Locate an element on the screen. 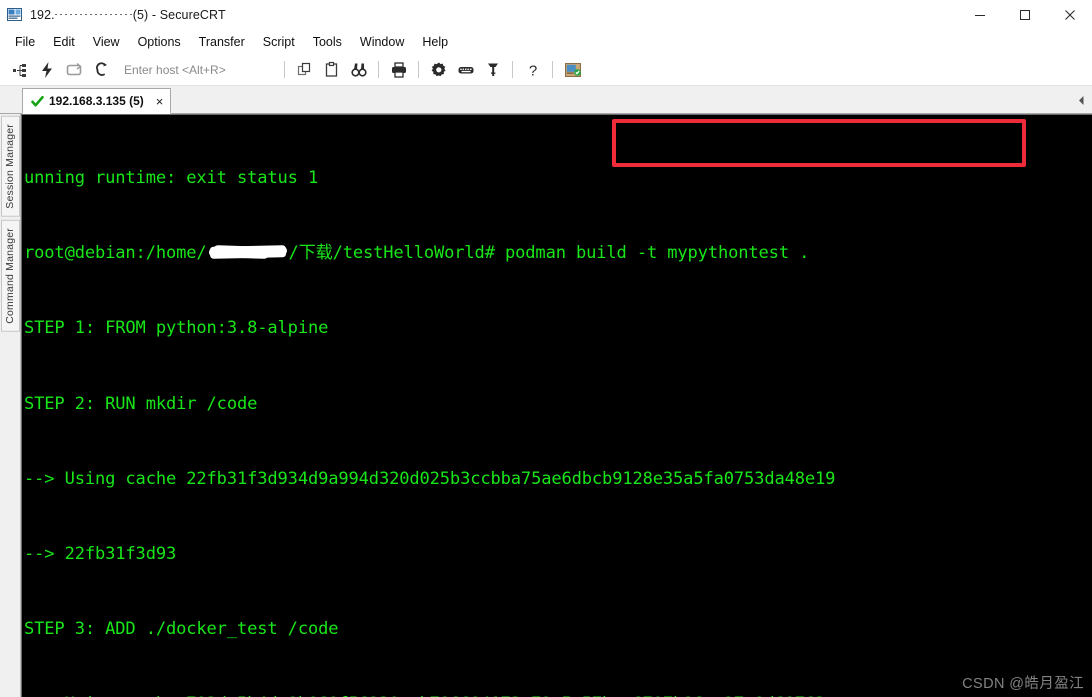 The width and height of the screenshot is (1092, 697). session-options-icon is located at coordinates (572, 69).